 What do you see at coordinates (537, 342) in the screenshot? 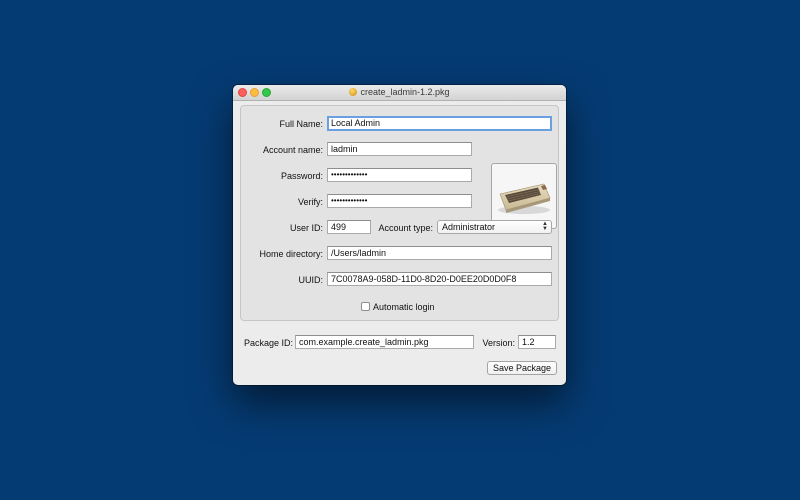
I see `version-input: 1.2` at bounding box center [537, 342].